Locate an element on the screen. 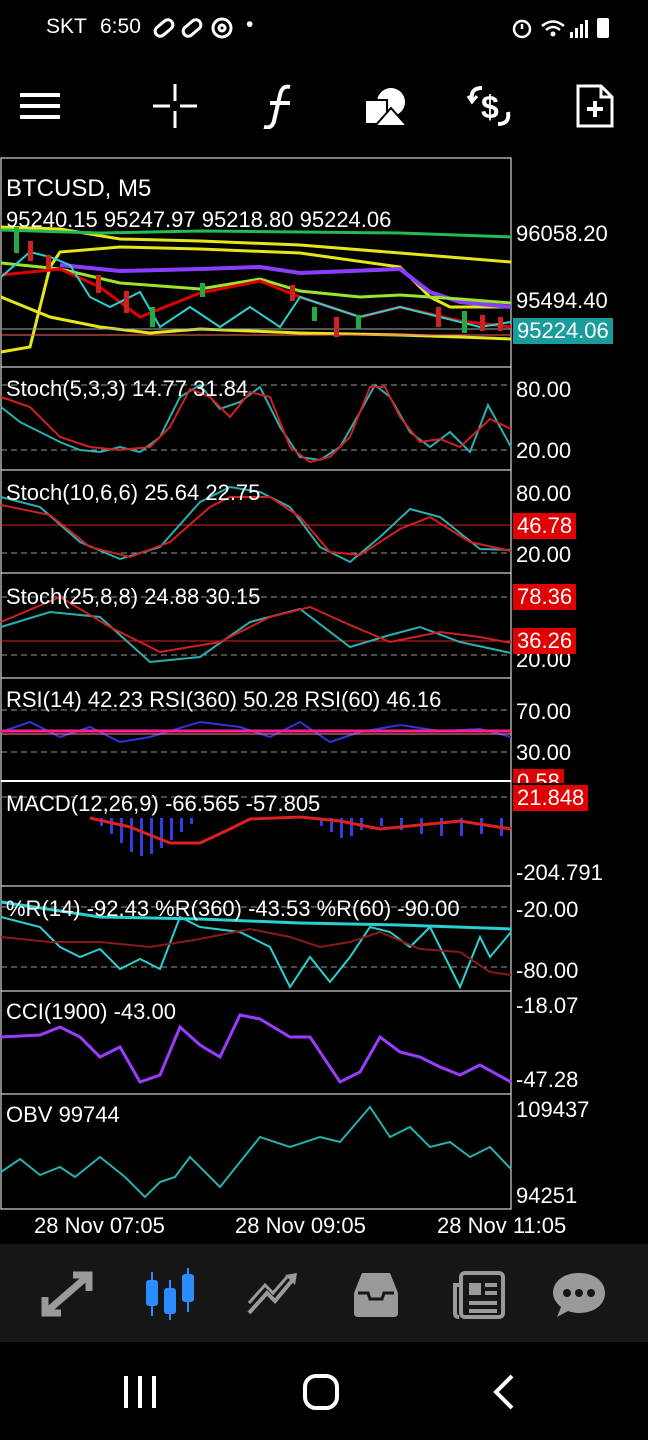  obv-axis-bottom: 94251 is located at coordinates (547, 1195).